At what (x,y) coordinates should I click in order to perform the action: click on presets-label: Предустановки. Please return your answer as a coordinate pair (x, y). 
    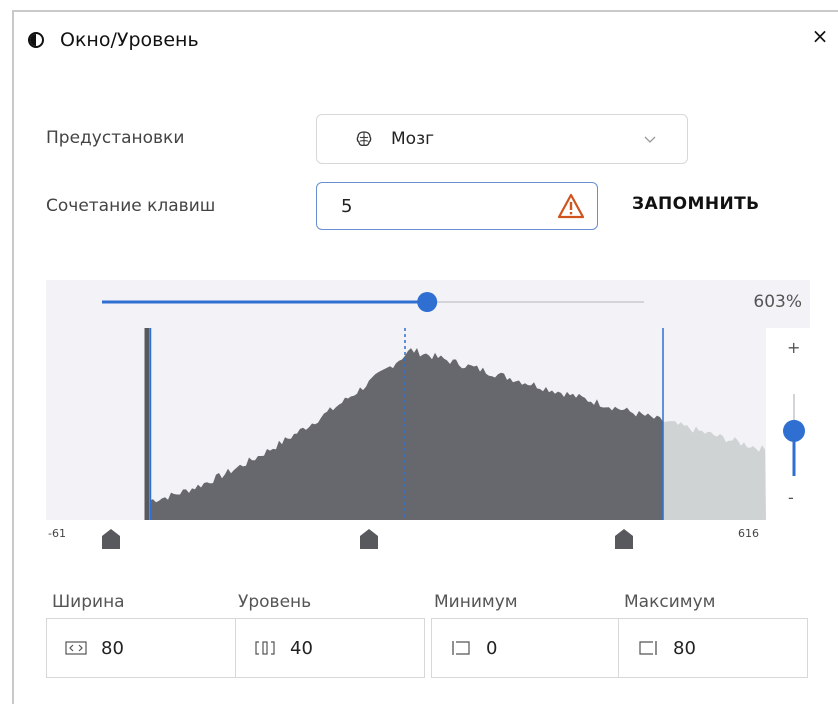
    Looking at the image, I should click on (115, 138).